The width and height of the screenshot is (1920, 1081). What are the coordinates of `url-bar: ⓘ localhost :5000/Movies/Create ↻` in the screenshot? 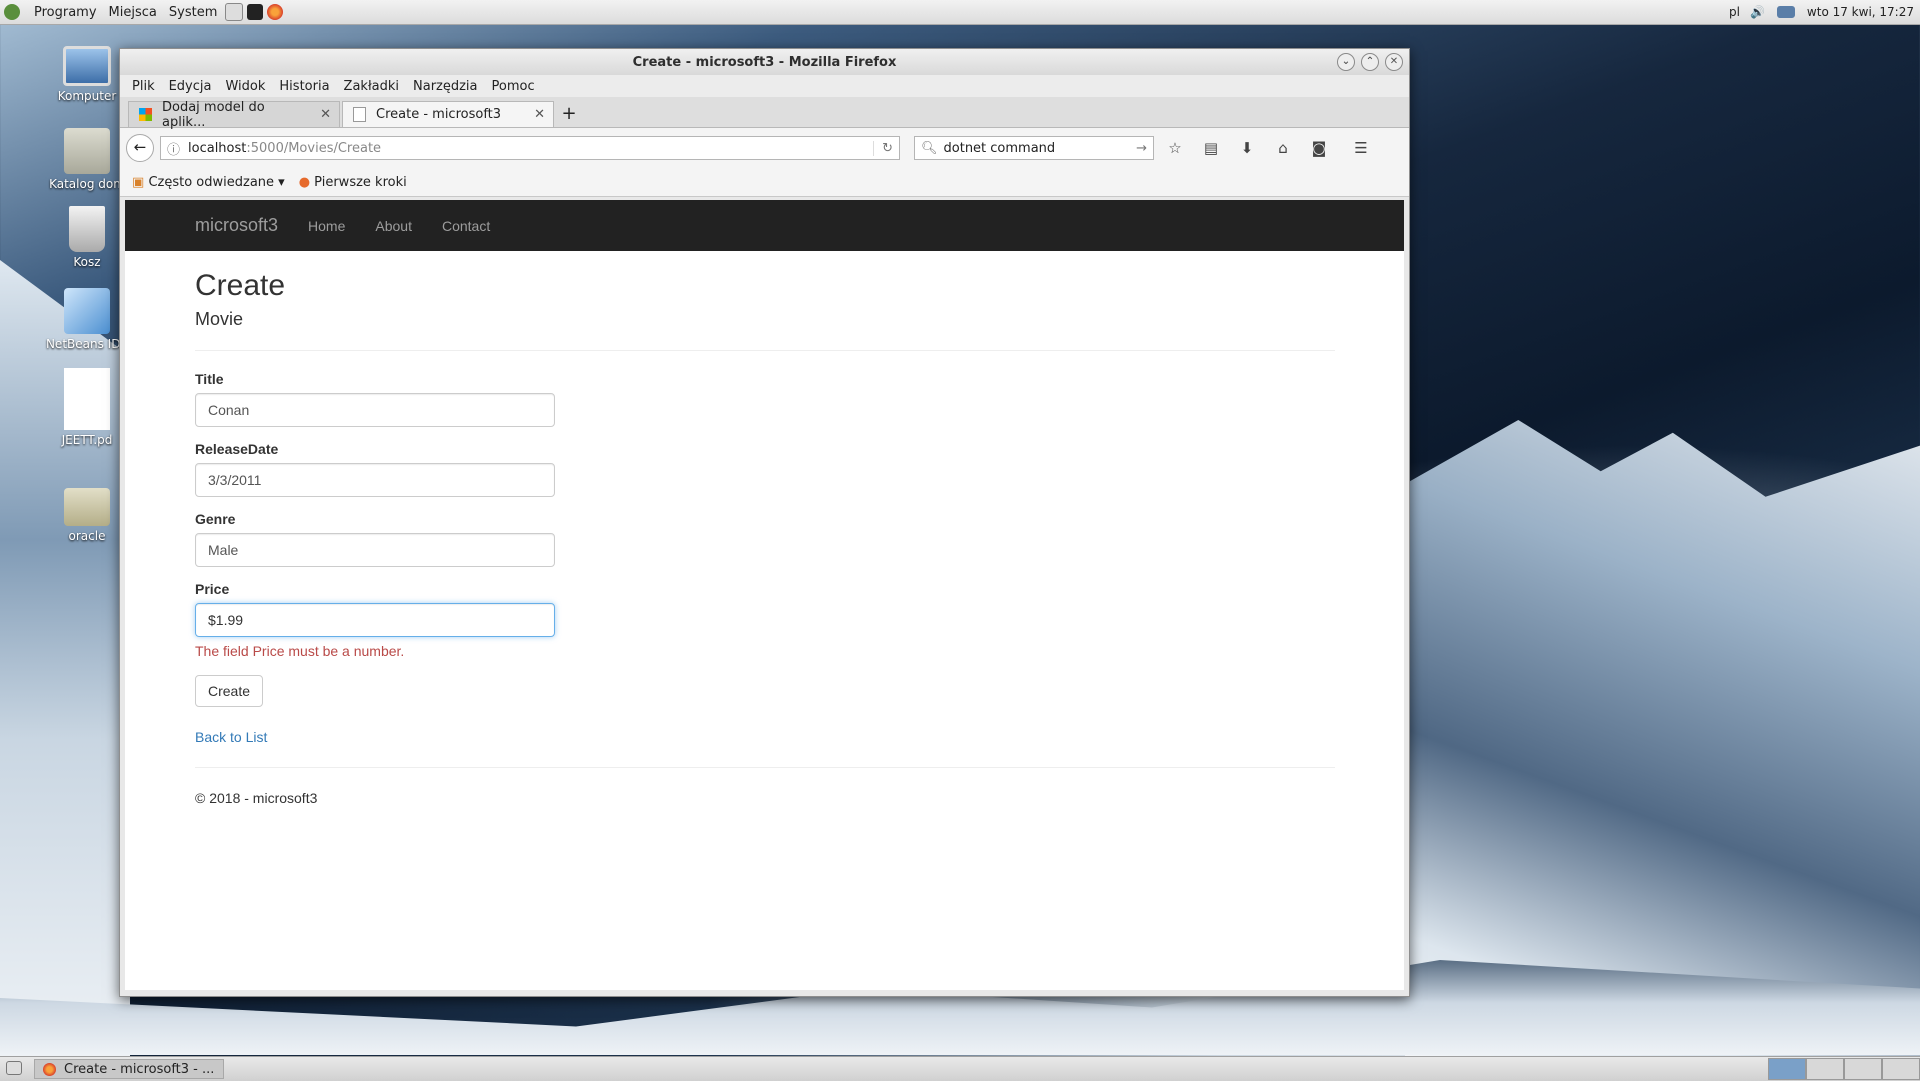 It's located at (530, 148).